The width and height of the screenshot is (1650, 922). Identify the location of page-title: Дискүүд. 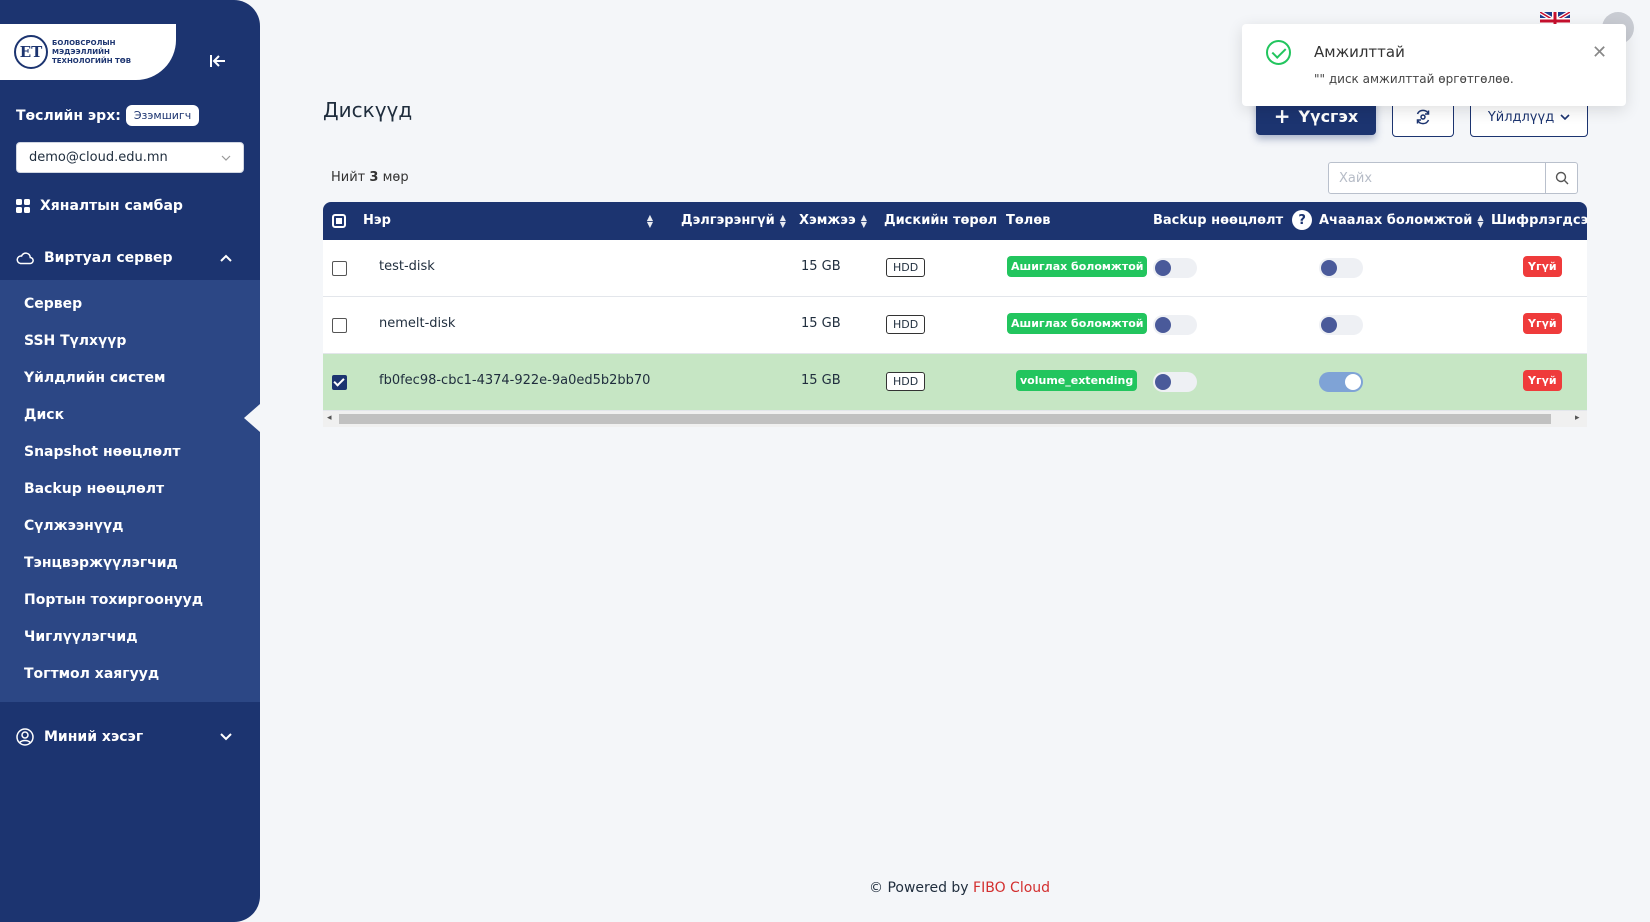
(368, 110).